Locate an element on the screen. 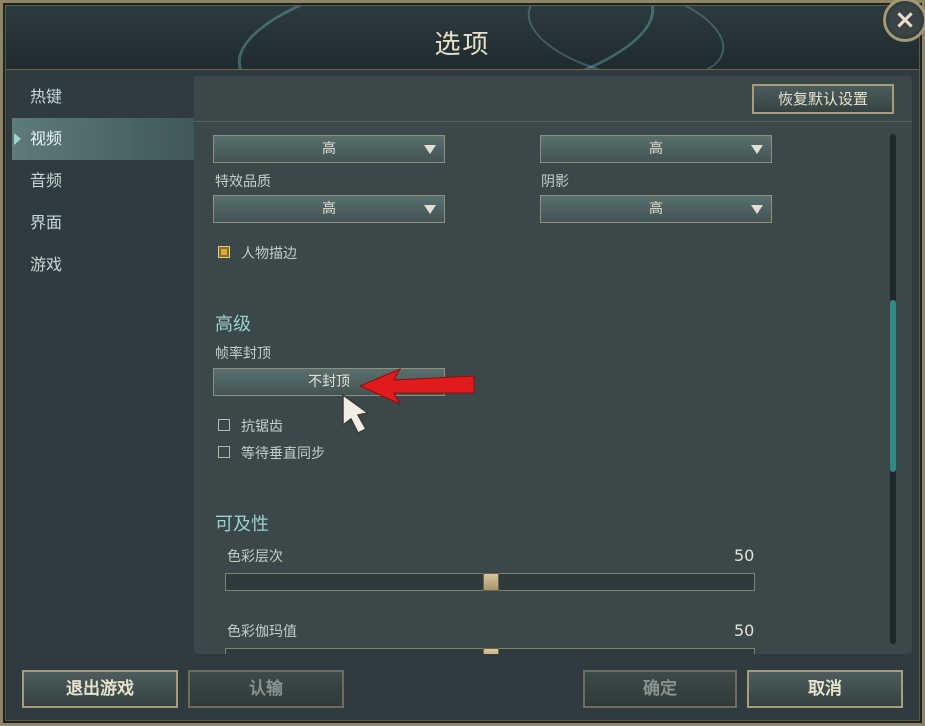 This screenshot has height=726, width=925. dropdown-value: 不封顶 is located at coordinates (329, 382).